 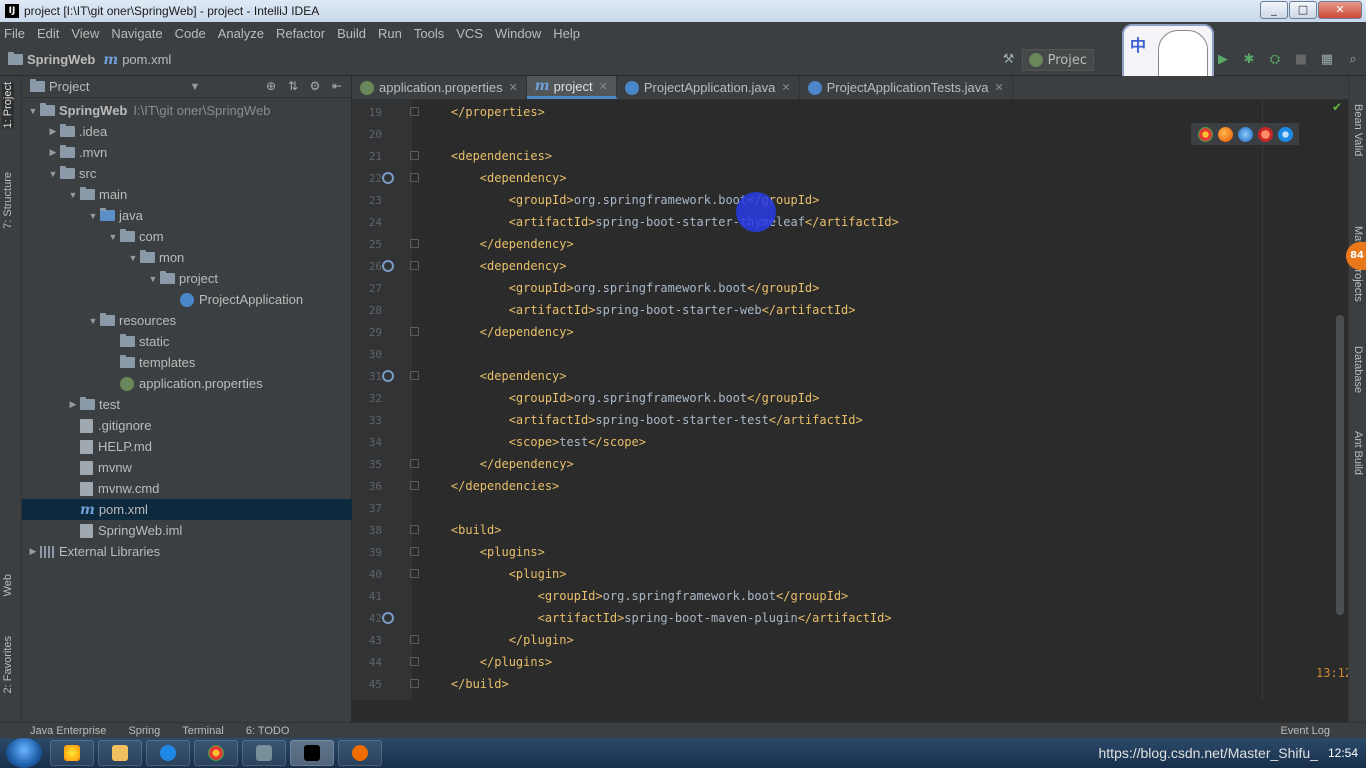 What do you see at coordinates (187, 383) in the screenshot?
I see `tree-item: application.properties` at bounding box center [187, 383].